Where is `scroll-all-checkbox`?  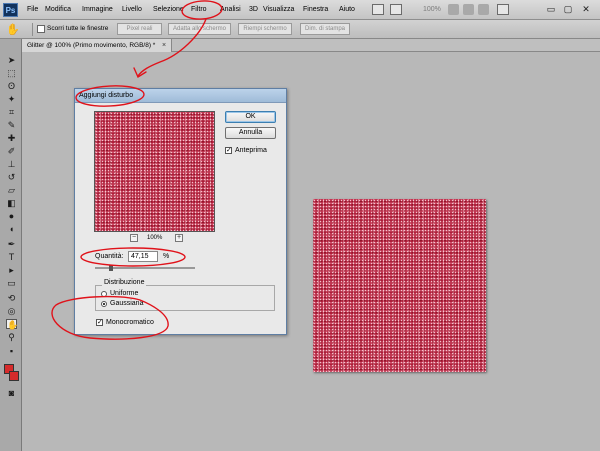 scroll-all-checkbox is located at coordinates (41, 29).